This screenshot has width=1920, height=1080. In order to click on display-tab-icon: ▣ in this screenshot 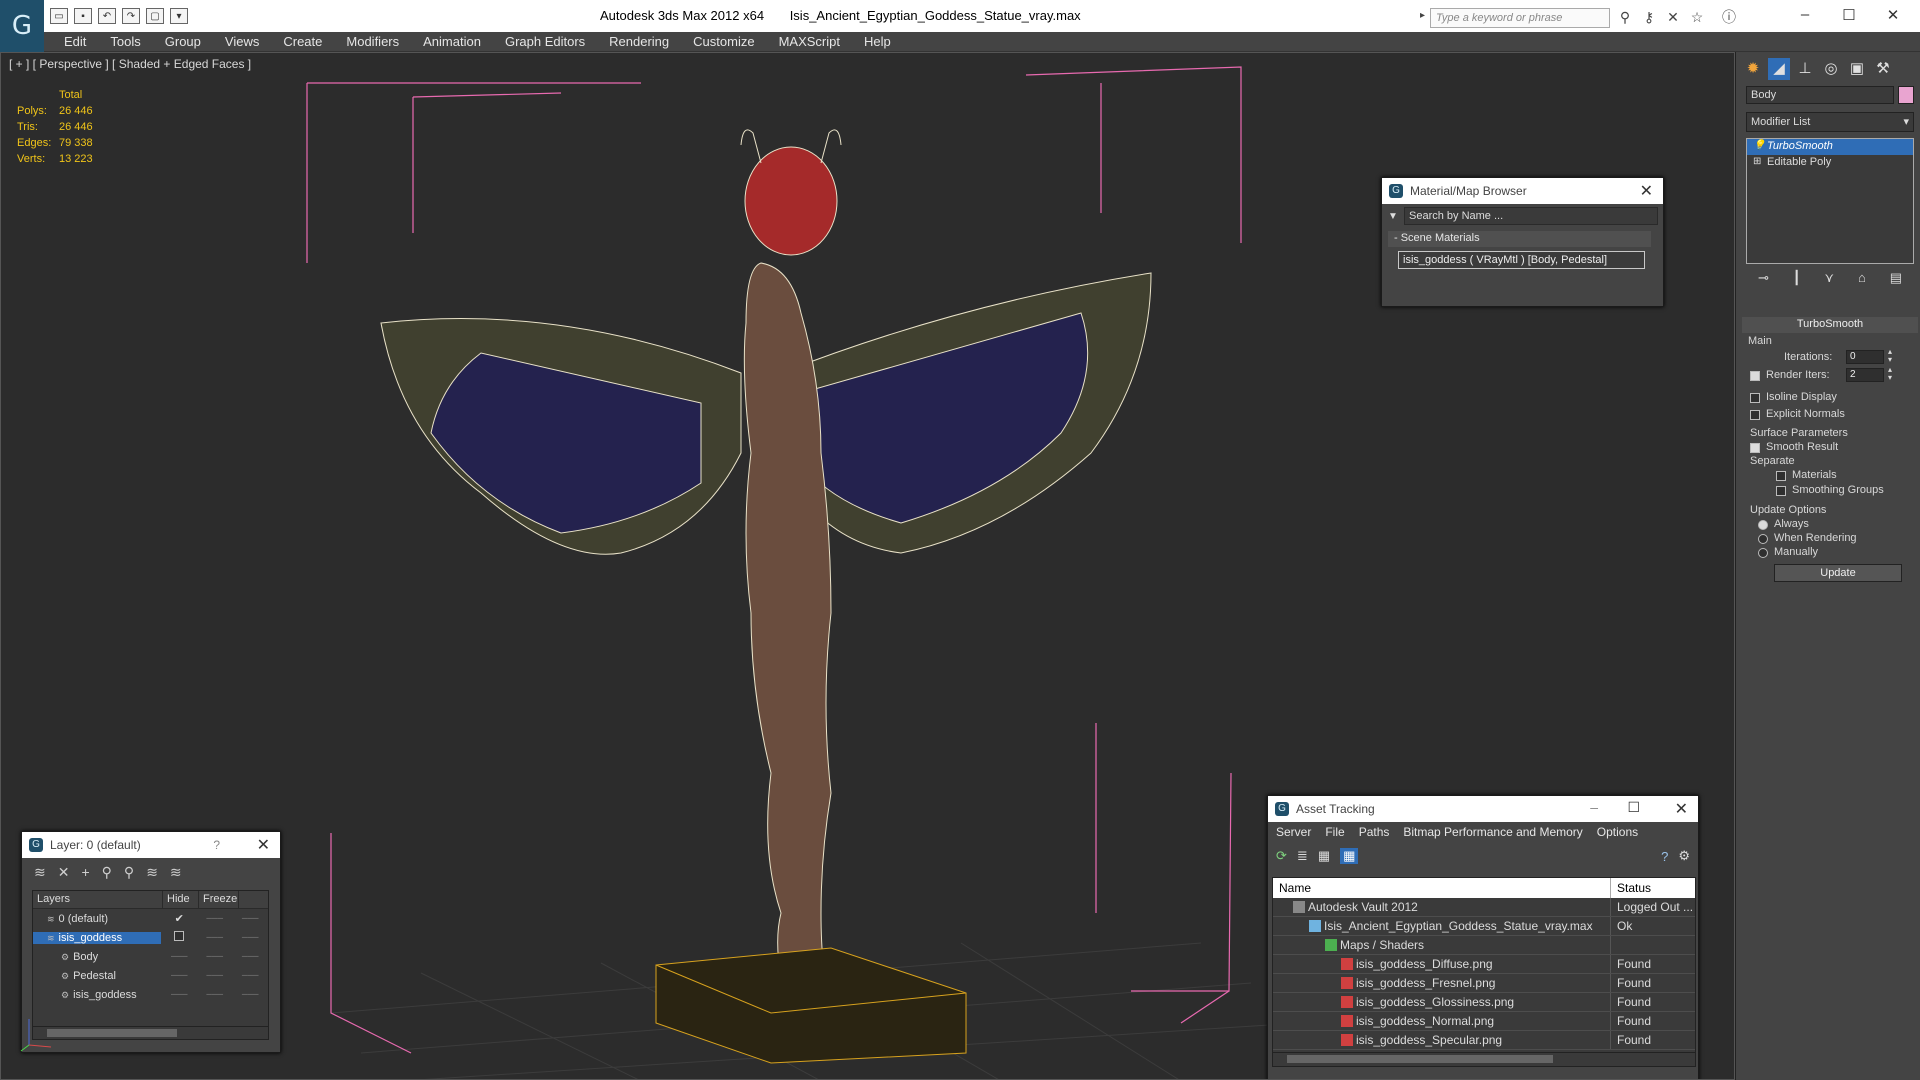, I will do `click(1857, 69)`.